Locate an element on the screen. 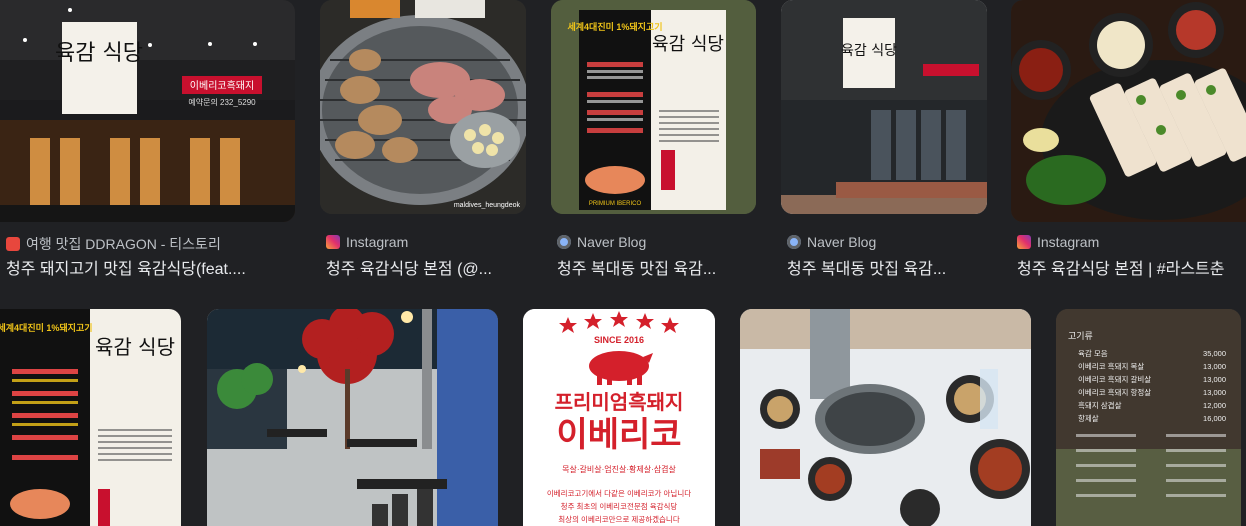  restaurant-front-day-photo: 육감 식당 is located at coordinates (884, 107).